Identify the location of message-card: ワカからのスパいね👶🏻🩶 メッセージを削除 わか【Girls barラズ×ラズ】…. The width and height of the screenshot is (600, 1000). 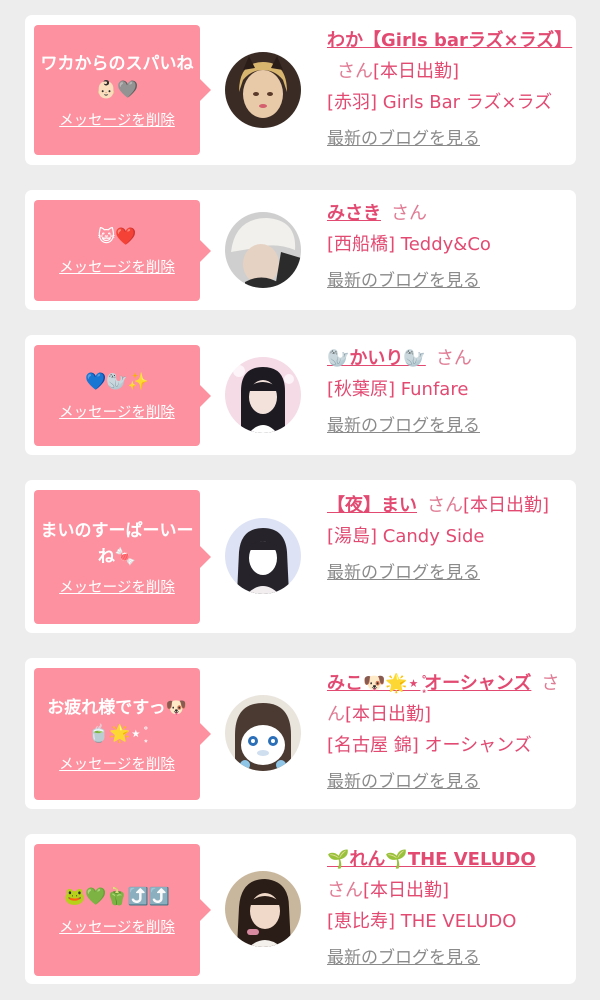
(300, 90).